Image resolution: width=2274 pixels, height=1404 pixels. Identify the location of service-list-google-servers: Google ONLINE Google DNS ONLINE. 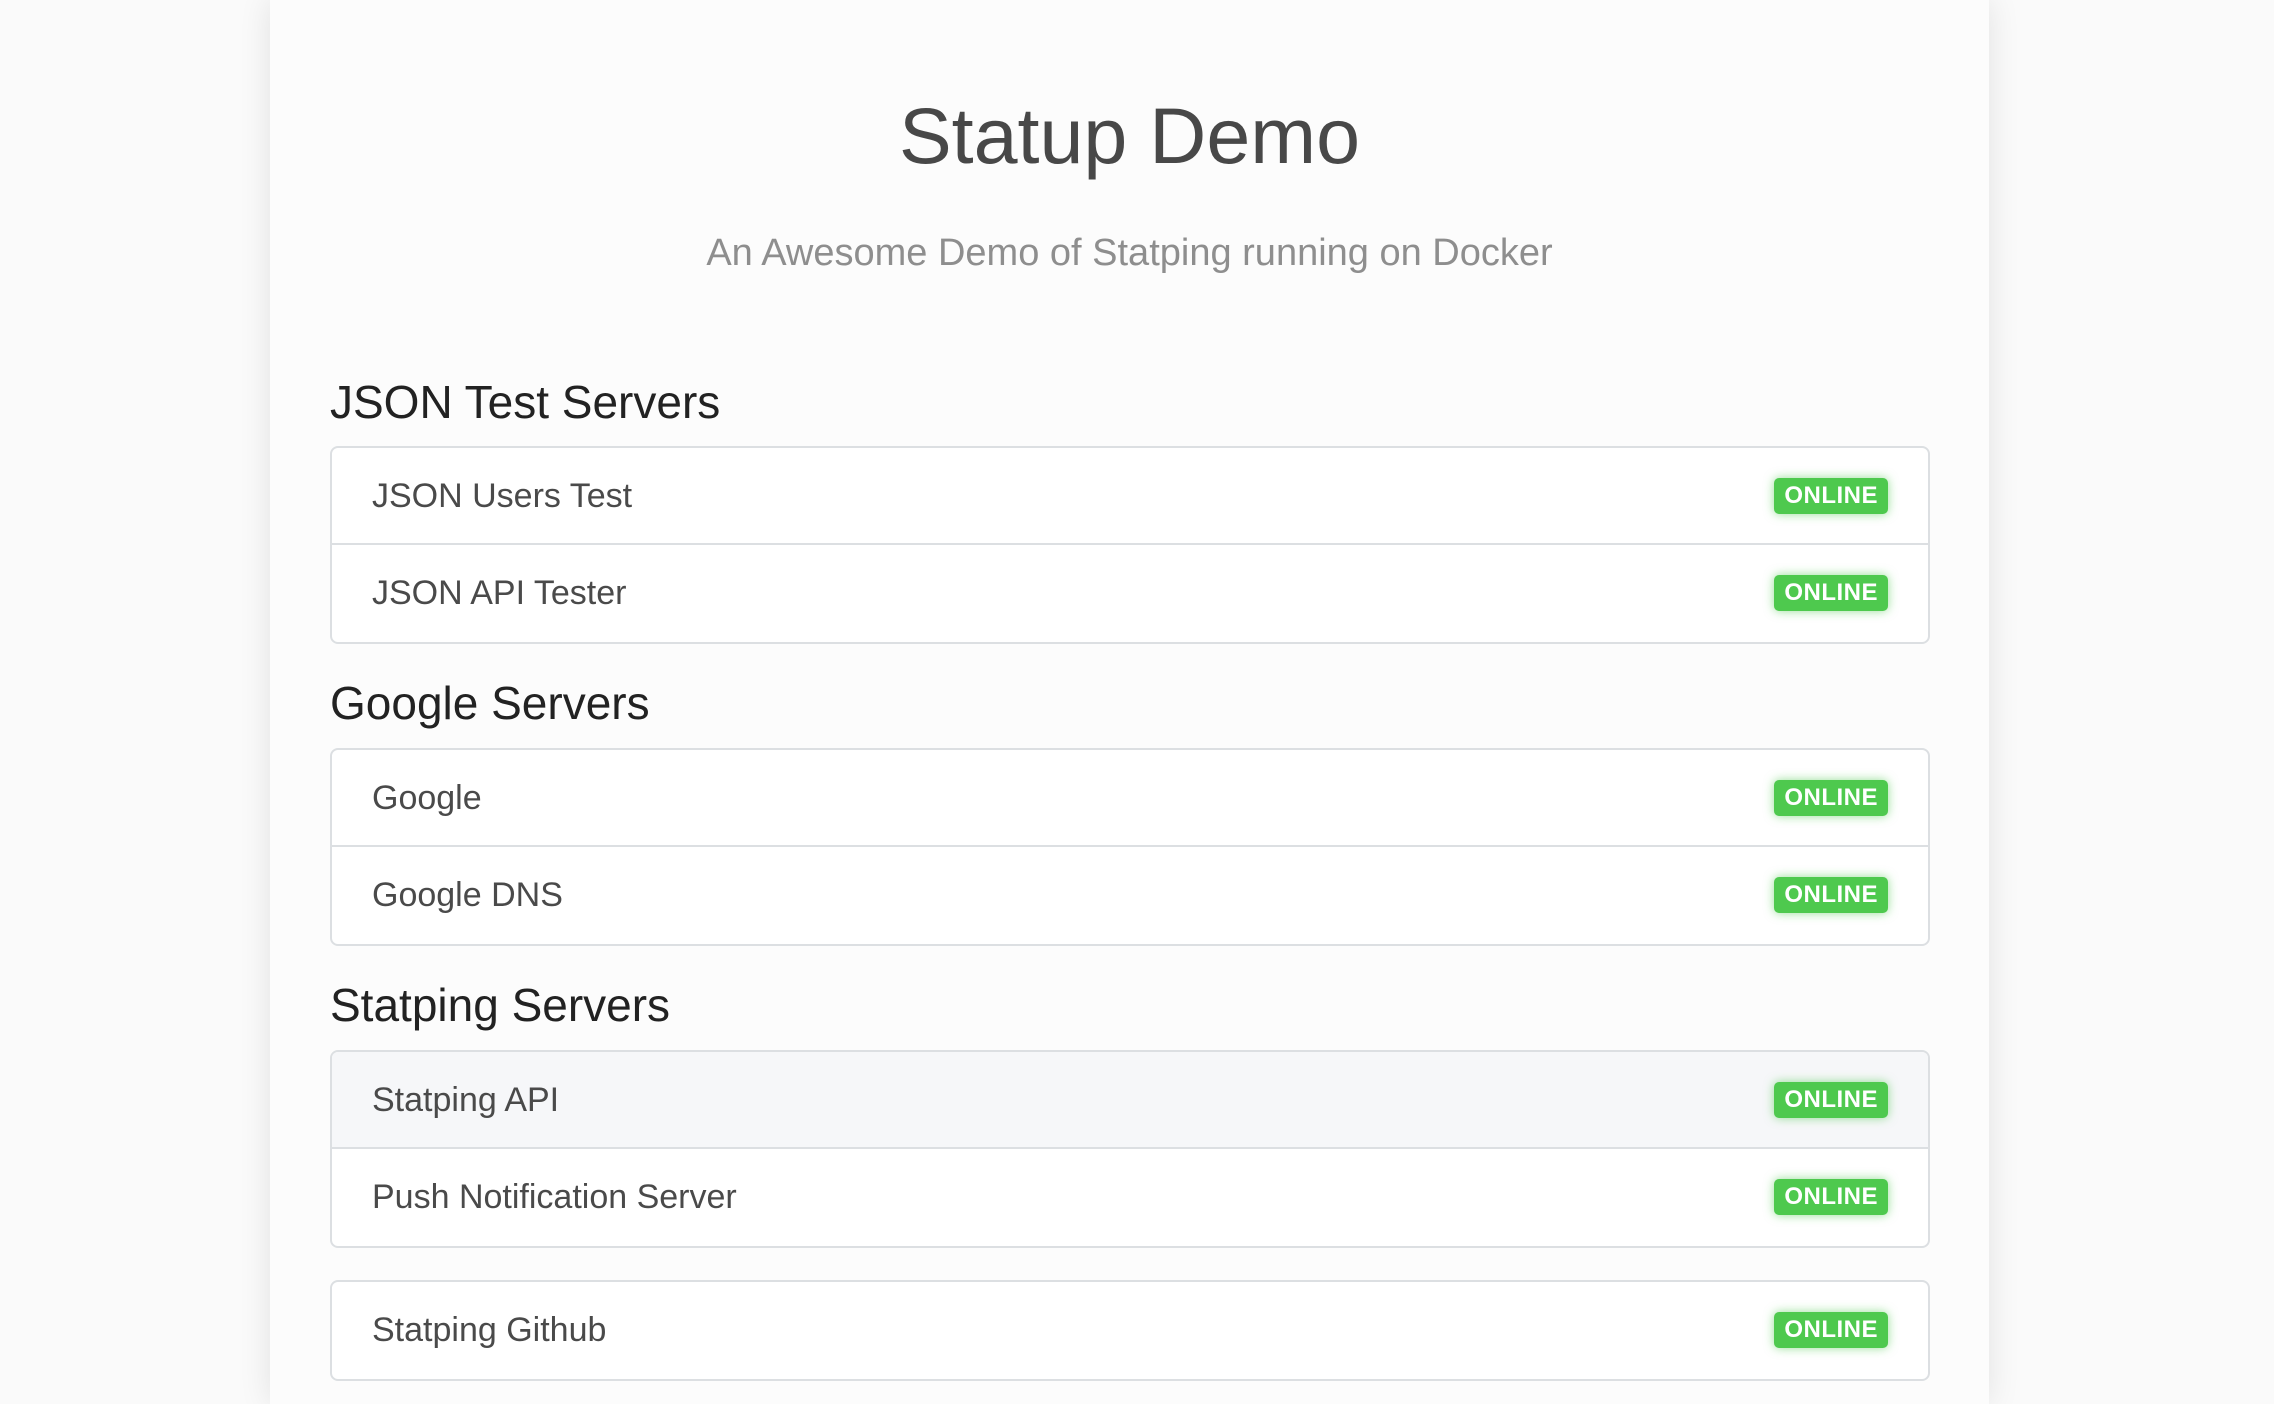
(1130, 847).